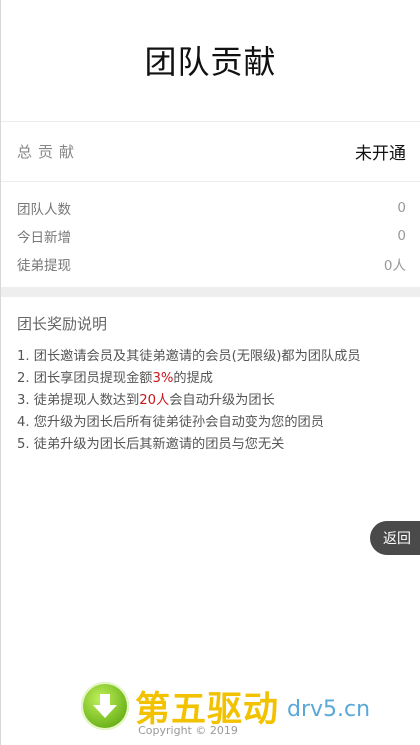 The height and width of the screenshot is (745, 420). Describe the element at coordinates (380, 154) in the screenshot. I see `total-contribution-value: 未开通` at that location.